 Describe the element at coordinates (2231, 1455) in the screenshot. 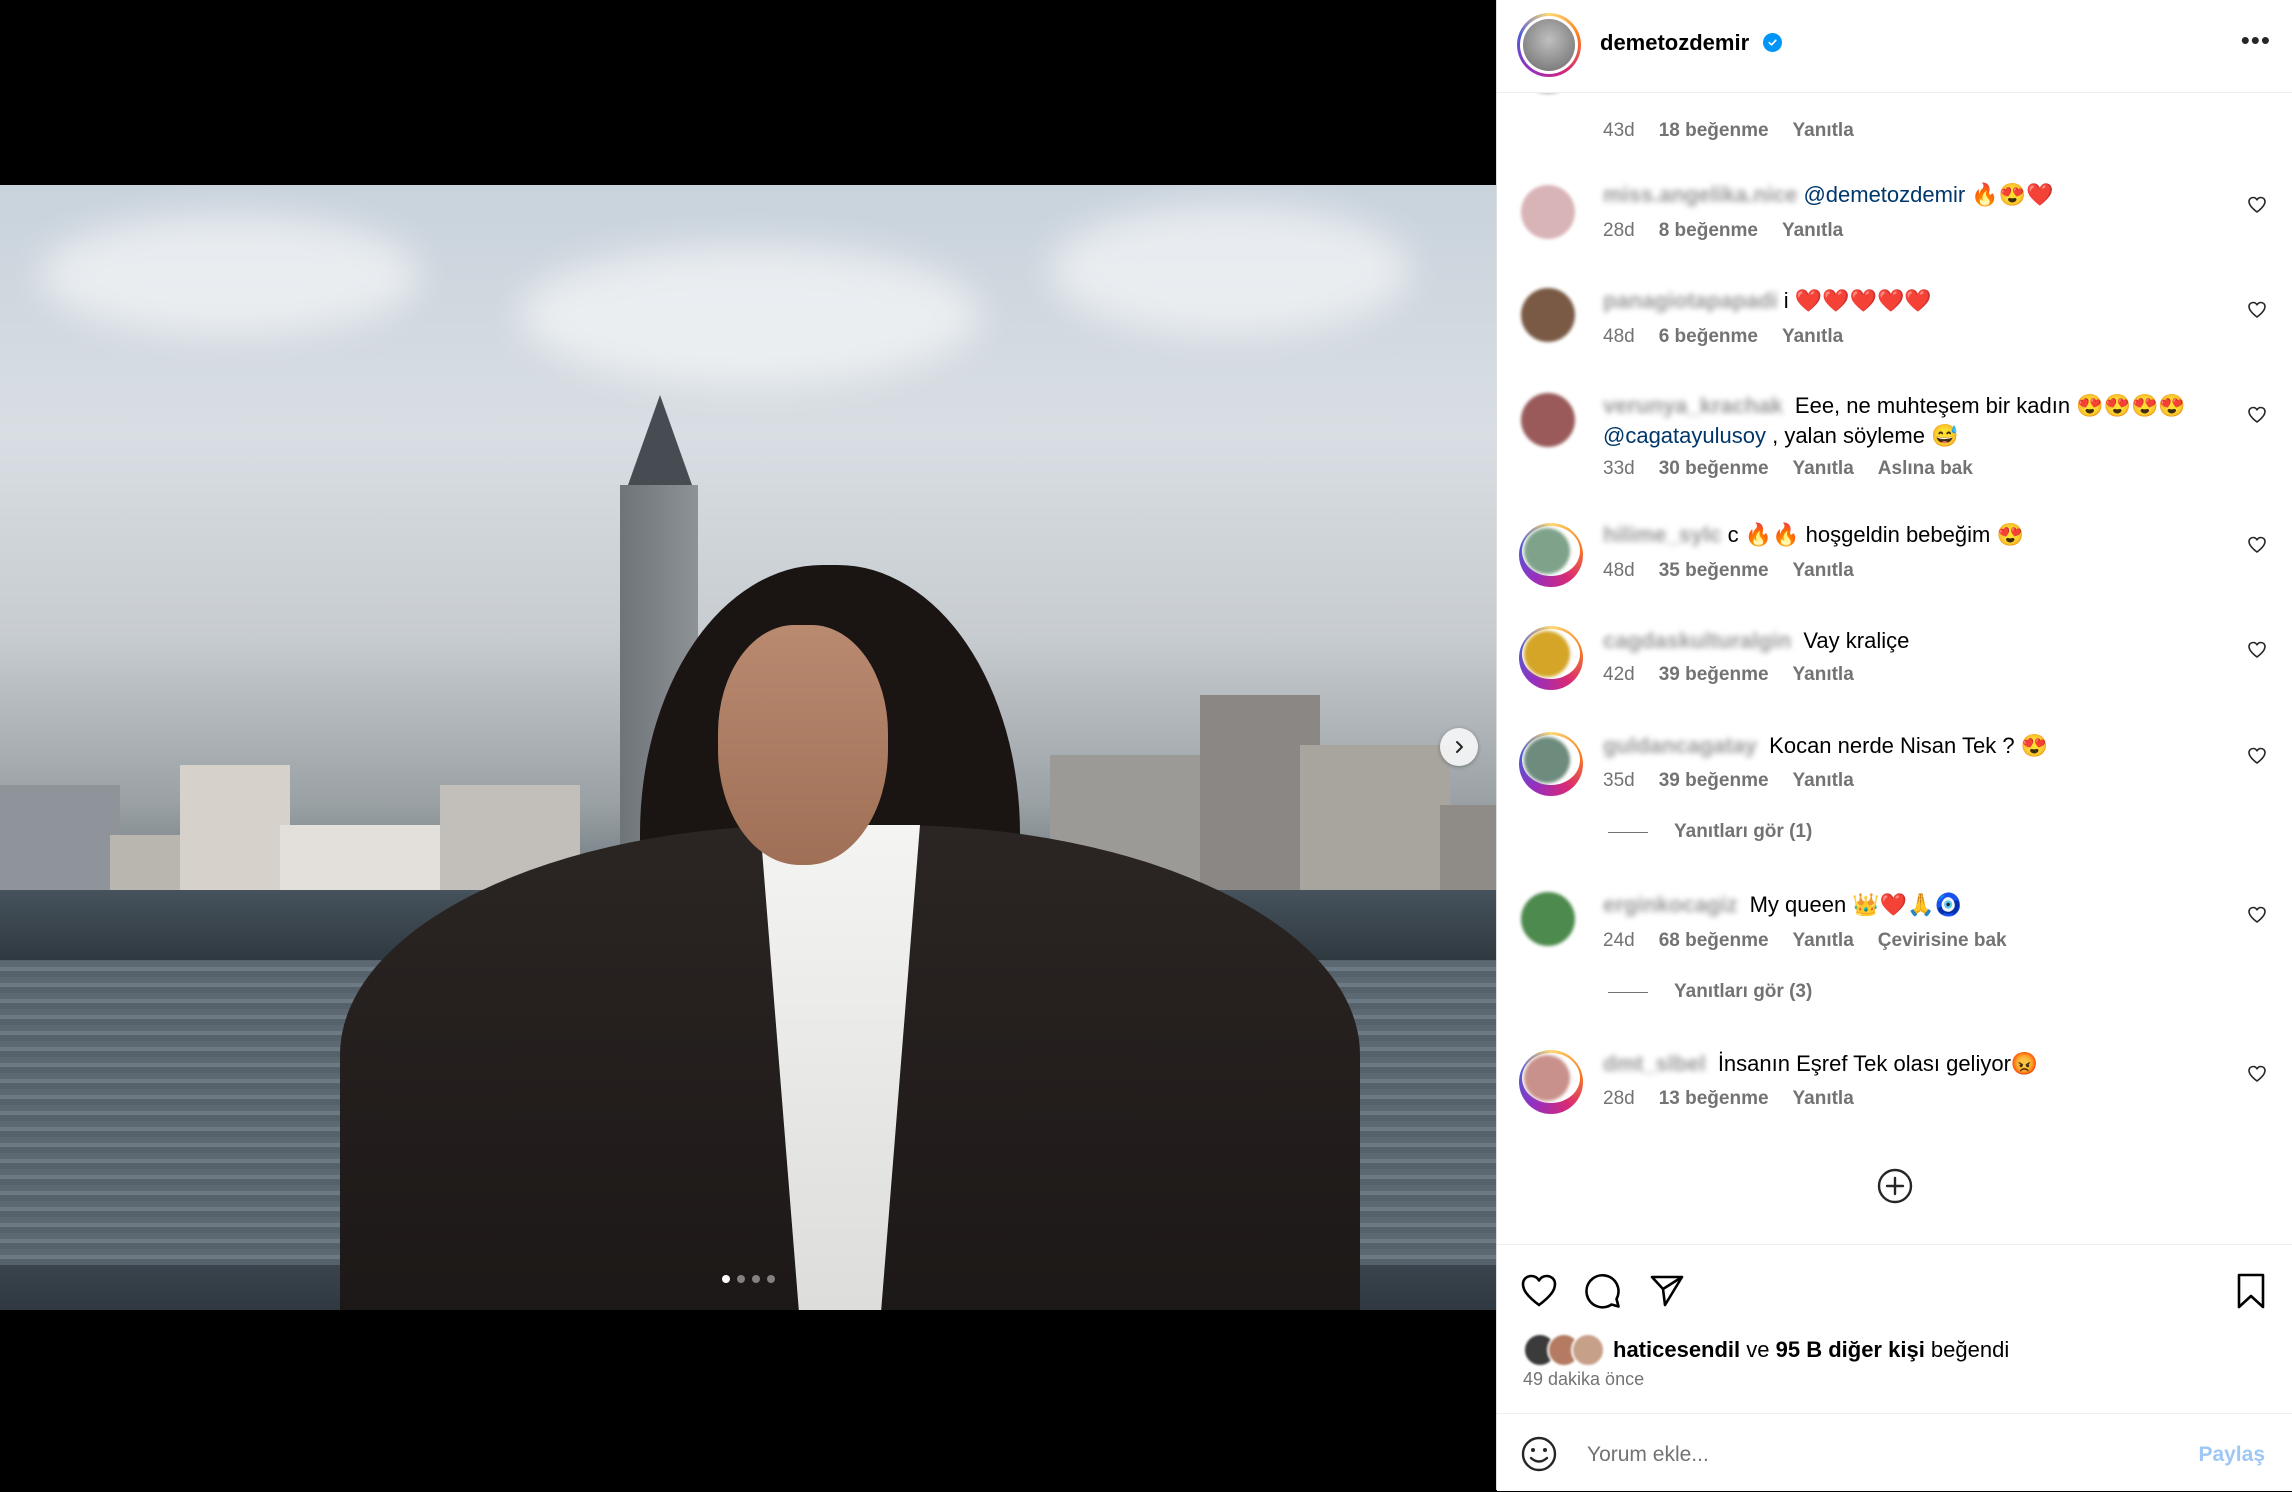

I see `post-comment-button: Paylaş` at that location.